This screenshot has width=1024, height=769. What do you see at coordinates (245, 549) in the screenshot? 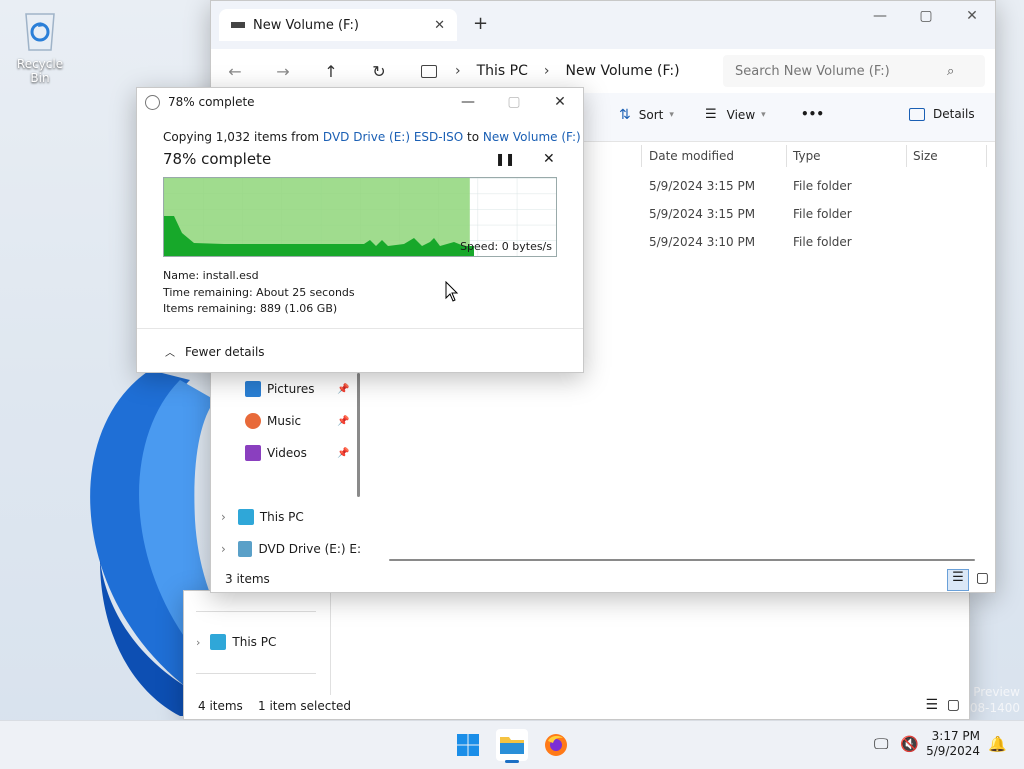
I see `dvd-drive-icon` at bounding box center [245, 549].